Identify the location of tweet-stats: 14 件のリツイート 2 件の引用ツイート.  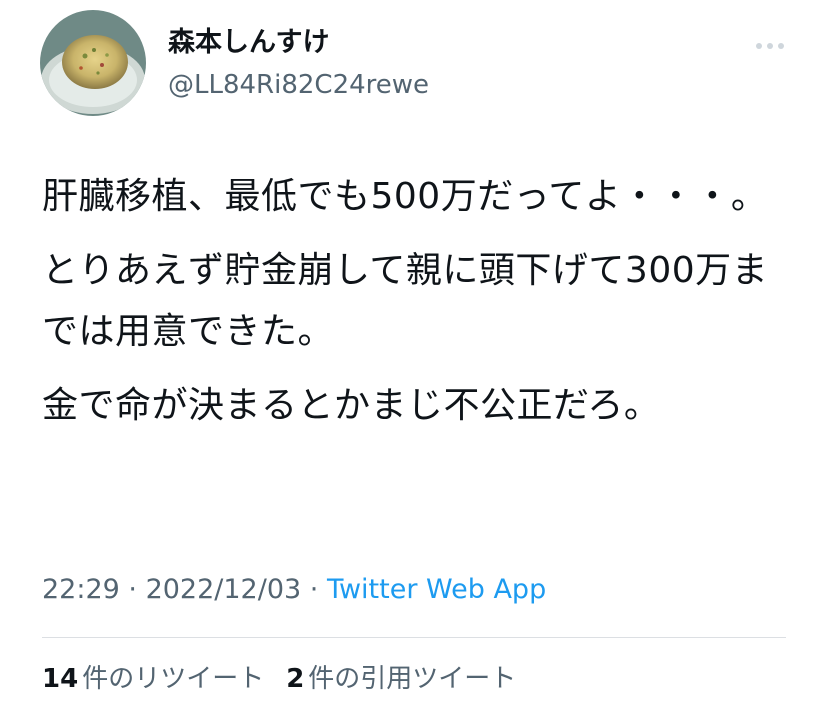
(290, 679).